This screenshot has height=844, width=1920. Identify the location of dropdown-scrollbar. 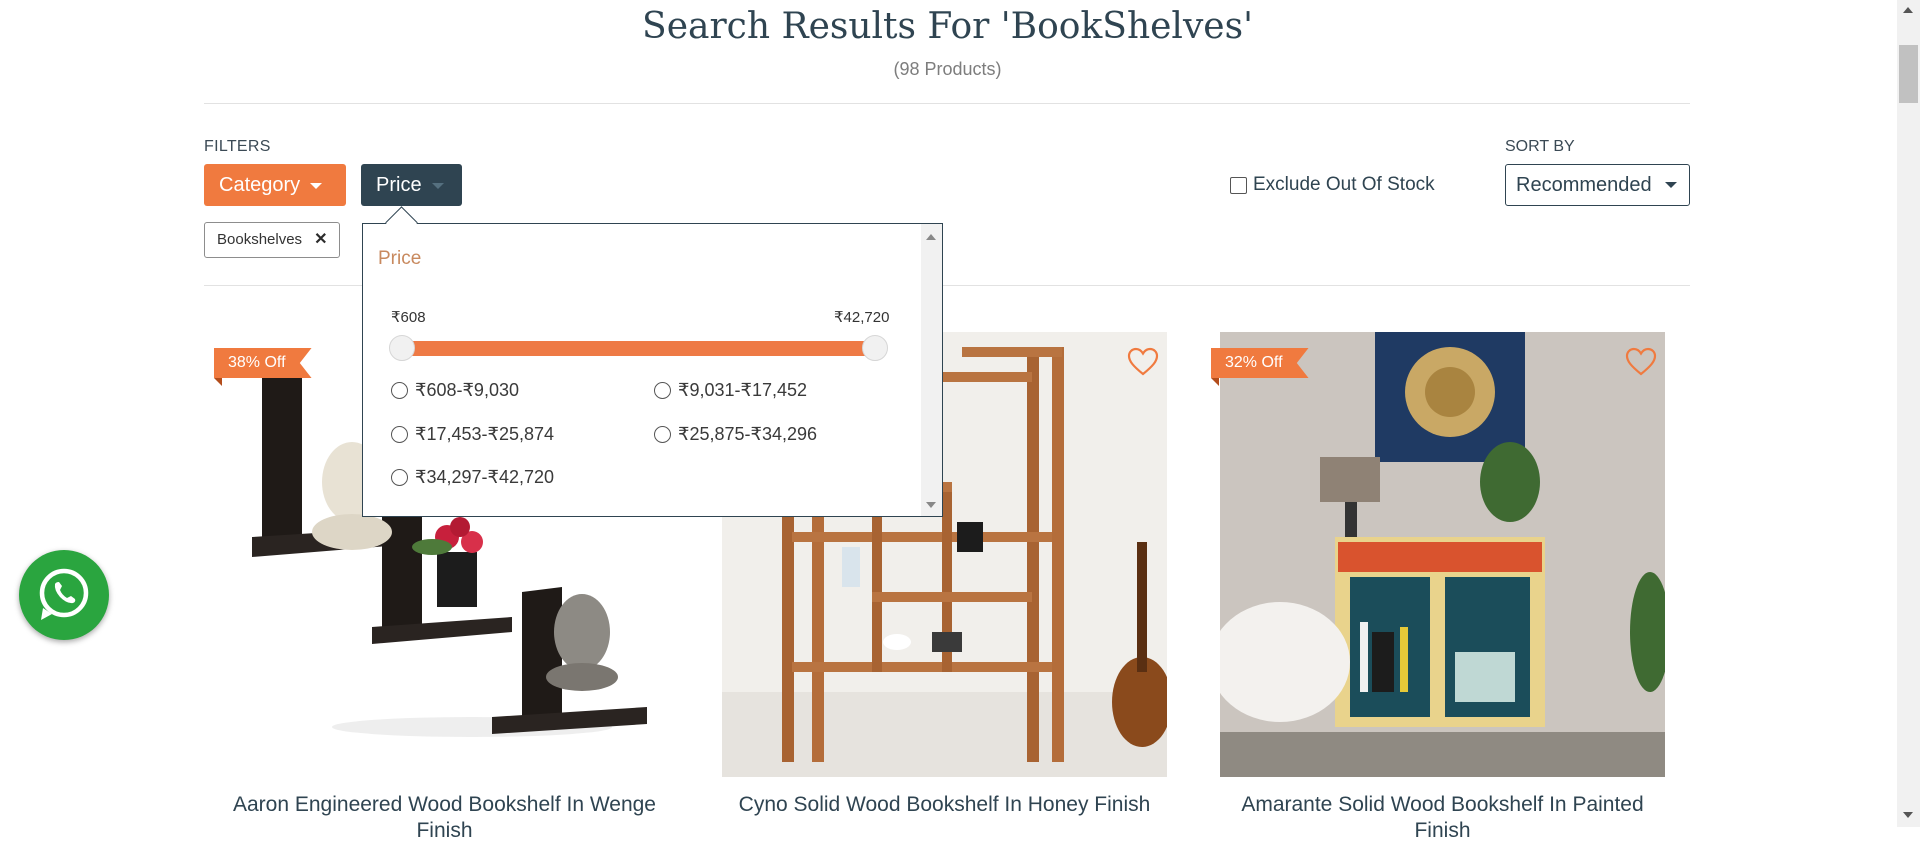
(931, 370).